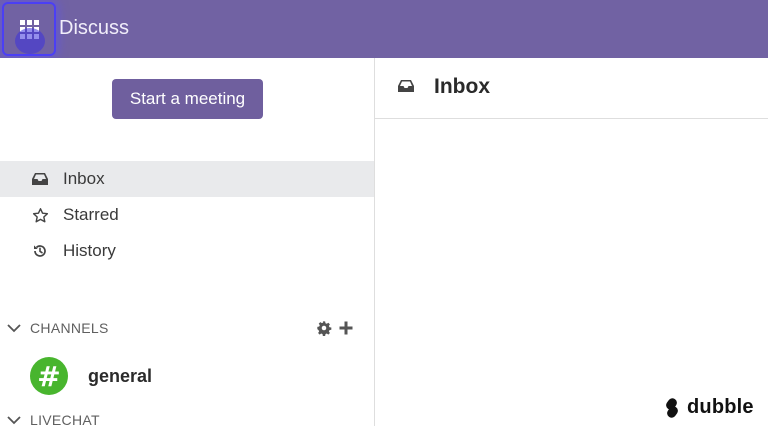 The width and height of the screenshot is (768, 426). What do you see at coordinates (30, 41) in the screenshot?
I see `click-indicator` at bounding box center [30, 41].